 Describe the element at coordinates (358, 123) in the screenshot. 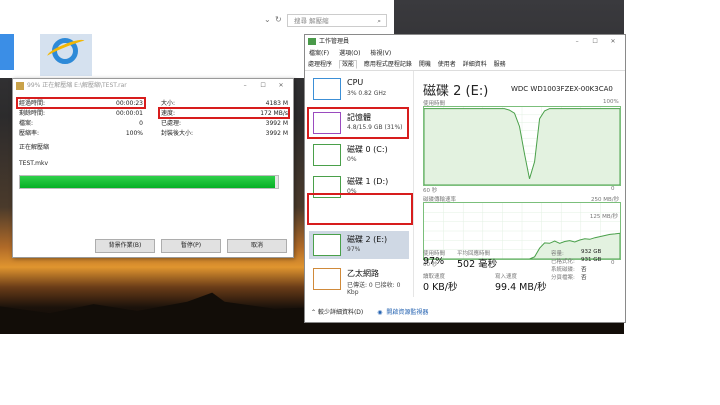

I see `highlight-memory` at that location.